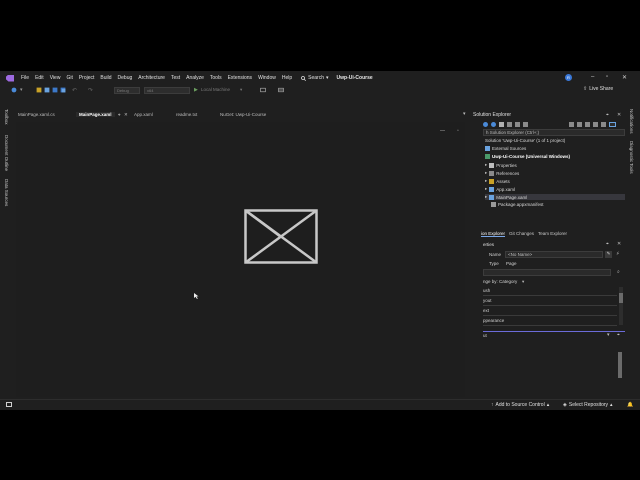 The width and height of the screenshot is (640, 480). I want to click on menu-build: Build, so click(105, 78).